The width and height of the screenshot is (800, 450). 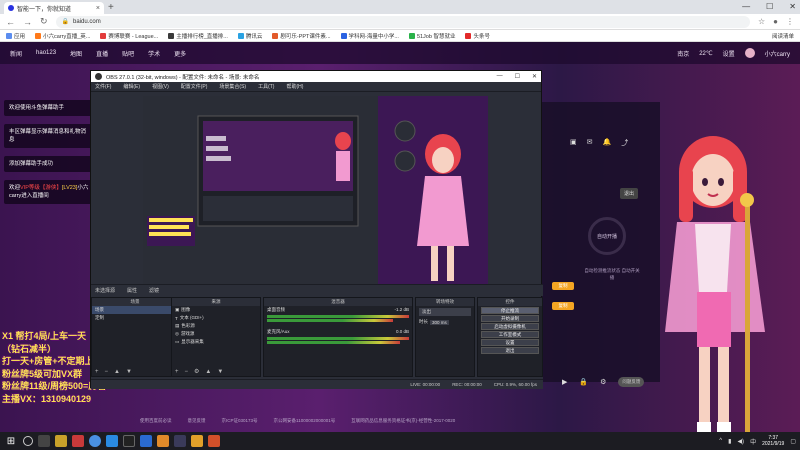 I want to click on bell-icon: 🔔, so click(x=607, y=143).